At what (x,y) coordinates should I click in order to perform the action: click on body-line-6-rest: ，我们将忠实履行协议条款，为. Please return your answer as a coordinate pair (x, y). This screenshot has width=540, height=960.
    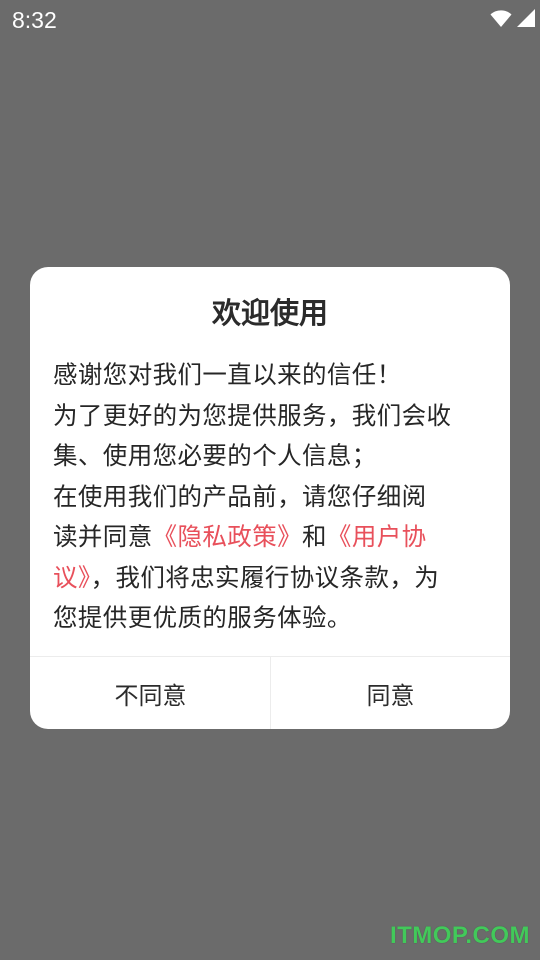
    Looking at the image, I should click on (265, 577).